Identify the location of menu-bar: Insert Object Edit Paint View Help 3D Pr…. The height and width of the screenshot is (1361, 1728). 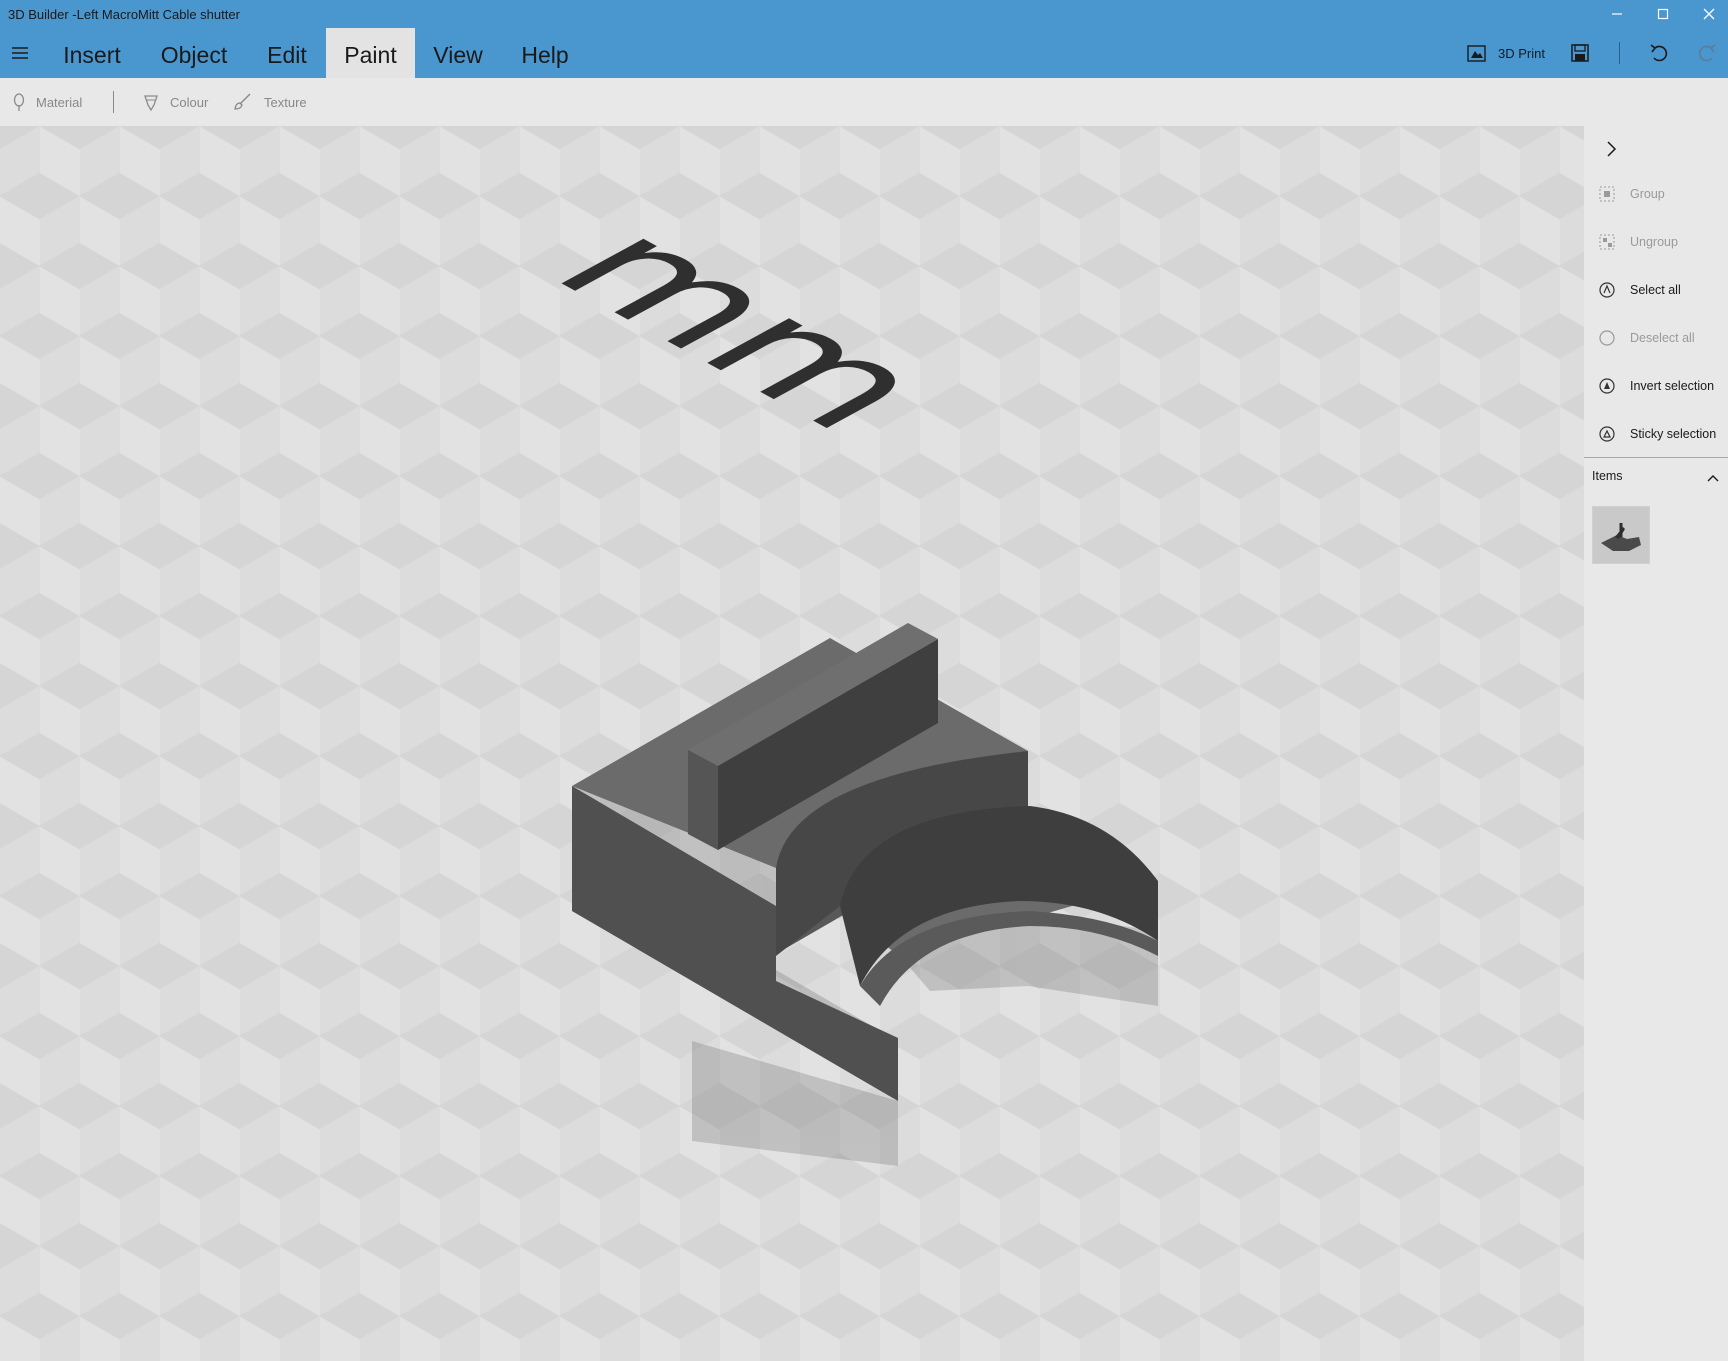
(864, 53).